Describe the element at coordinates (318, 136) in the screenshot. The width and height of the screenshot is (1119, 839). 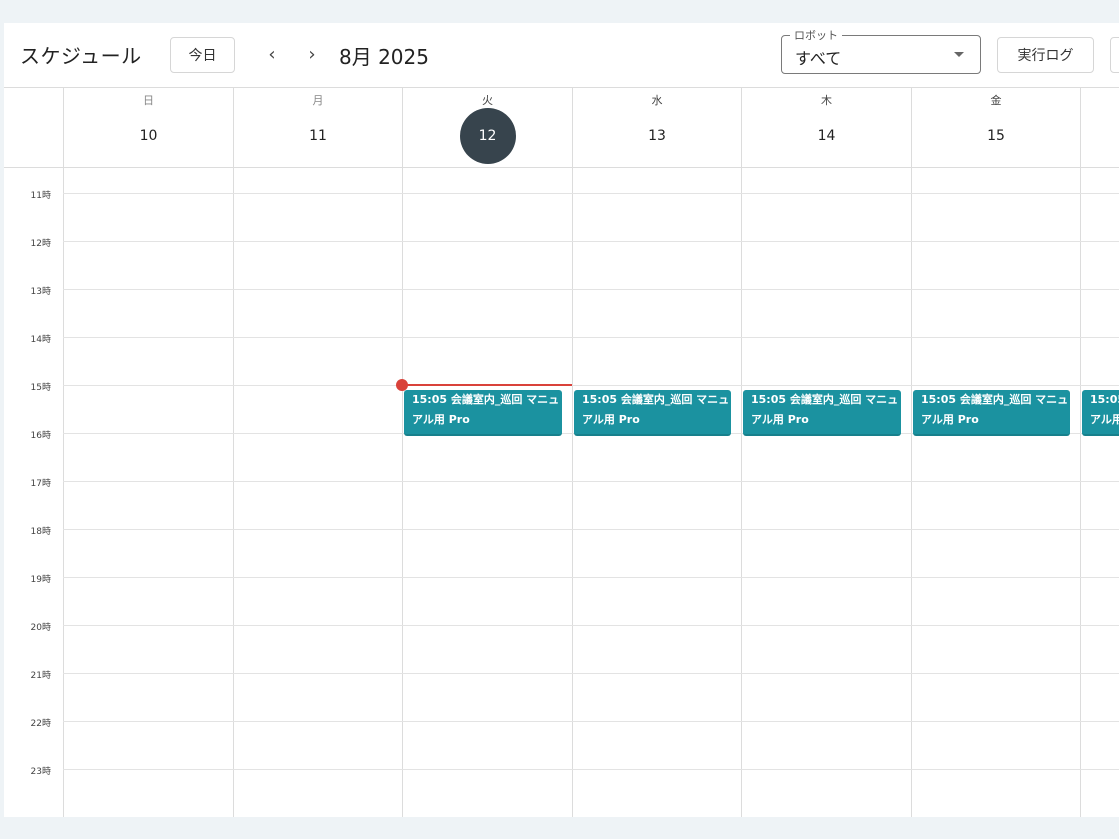
I see `date-number: 11` at that location.